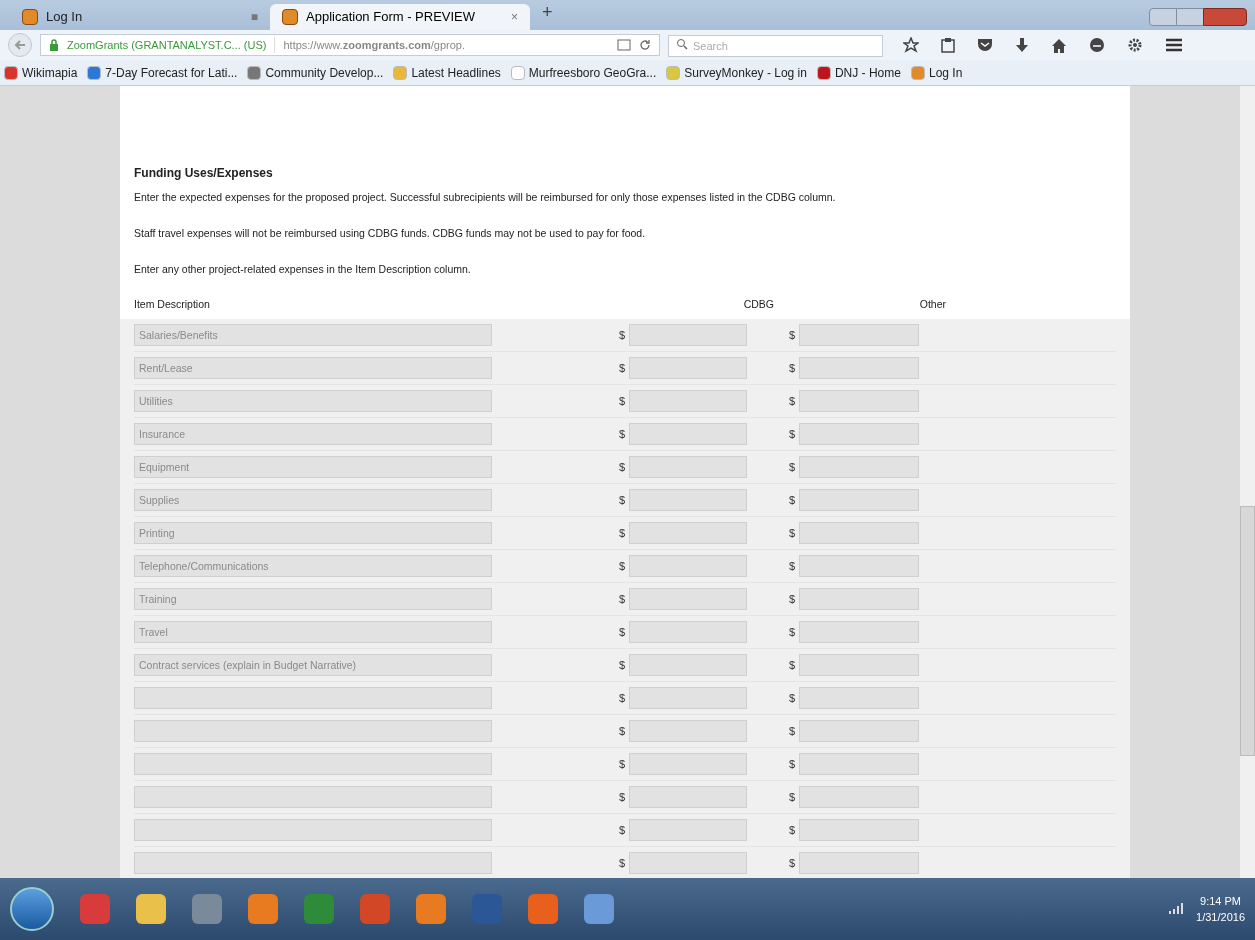 This screenshot has height=940, width=1255. What do you see at coordinates (645, 45) in the screenshot?
I see `reload-icon` at bounding box center [645, 45].